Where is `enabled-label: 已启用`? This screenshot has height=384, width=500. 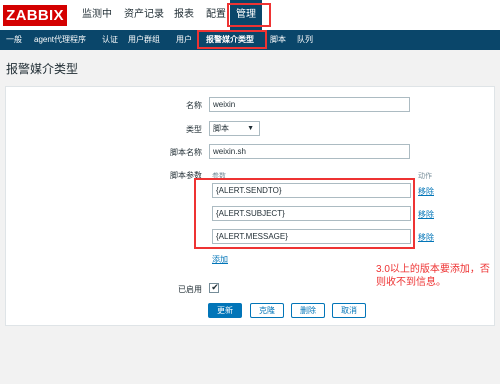
enabled-label: 已启用 is located at coordinates (190, 289).